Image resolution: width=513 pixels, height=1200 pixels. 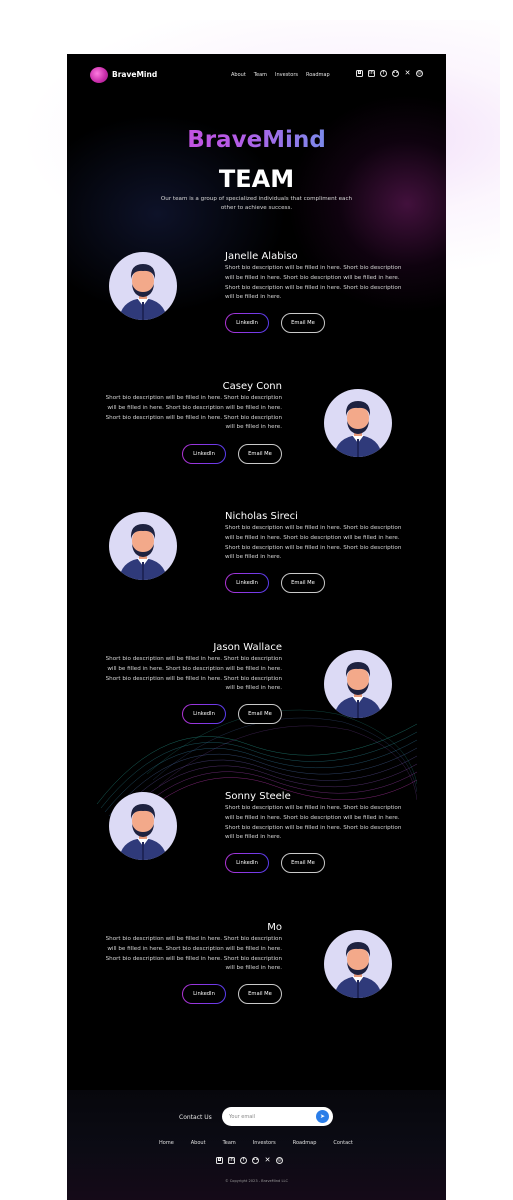 I want to click on member-name: Janelle Alabiso, so click(x=261, y=256).